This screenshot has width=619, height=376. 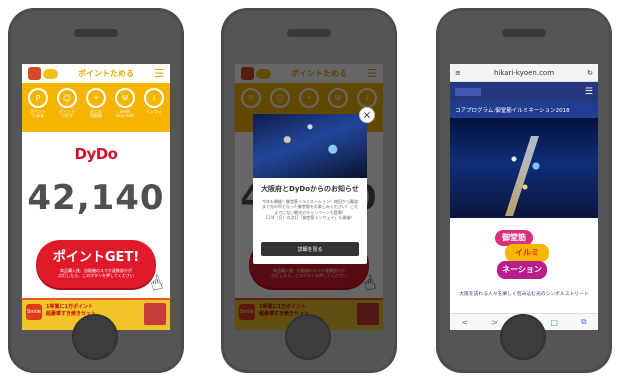 I want to click on app-header: ポイントためる ☰, so click(x=96, y=74).